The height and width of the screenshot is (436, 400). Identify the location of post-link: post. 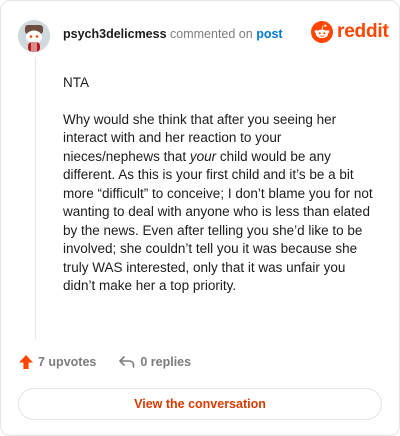
(269, 34).